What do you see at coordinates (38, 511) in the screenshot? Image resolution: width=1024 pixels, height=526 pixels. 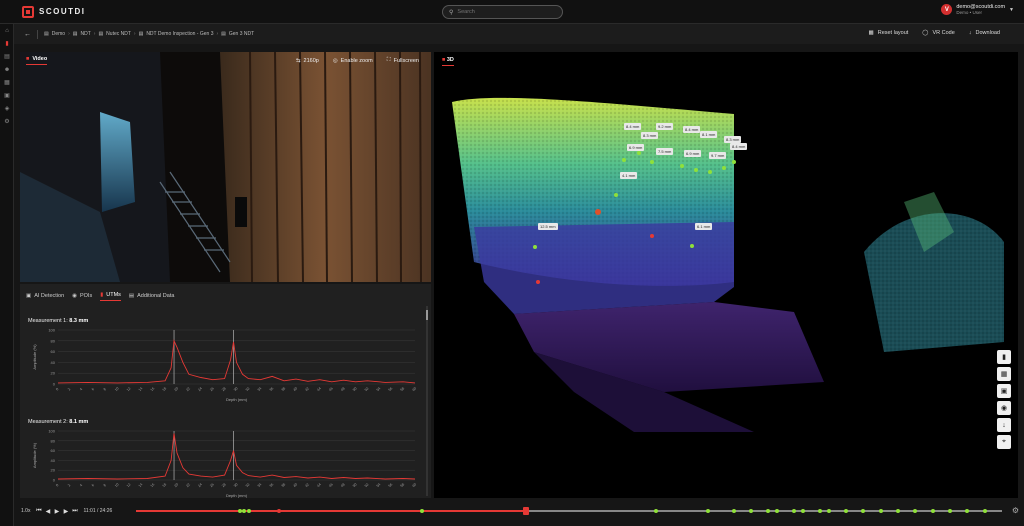 I see `skip-back-icon: ⏮` at bounding box center [38, 511].